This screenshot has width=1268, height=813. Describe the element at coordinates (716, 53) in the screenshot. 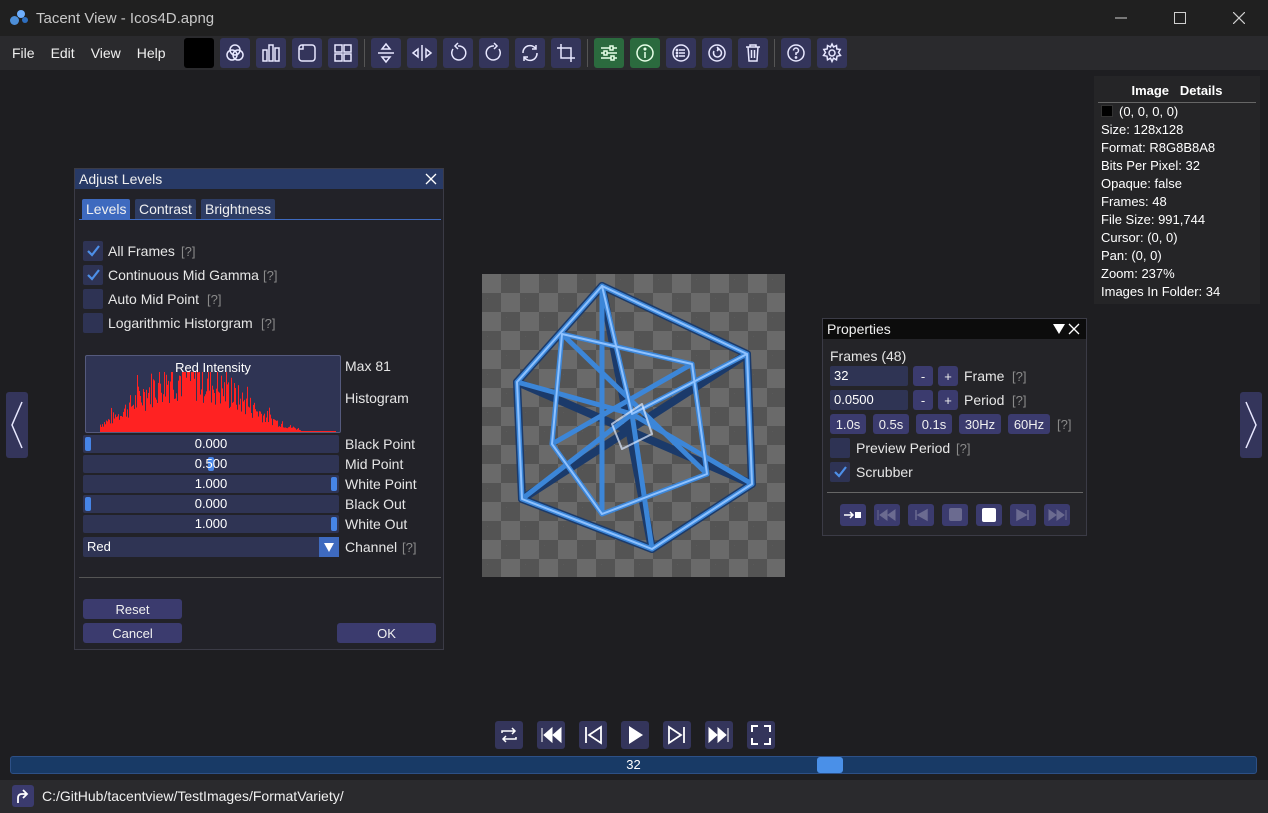

I see `refresh-button` at that location.